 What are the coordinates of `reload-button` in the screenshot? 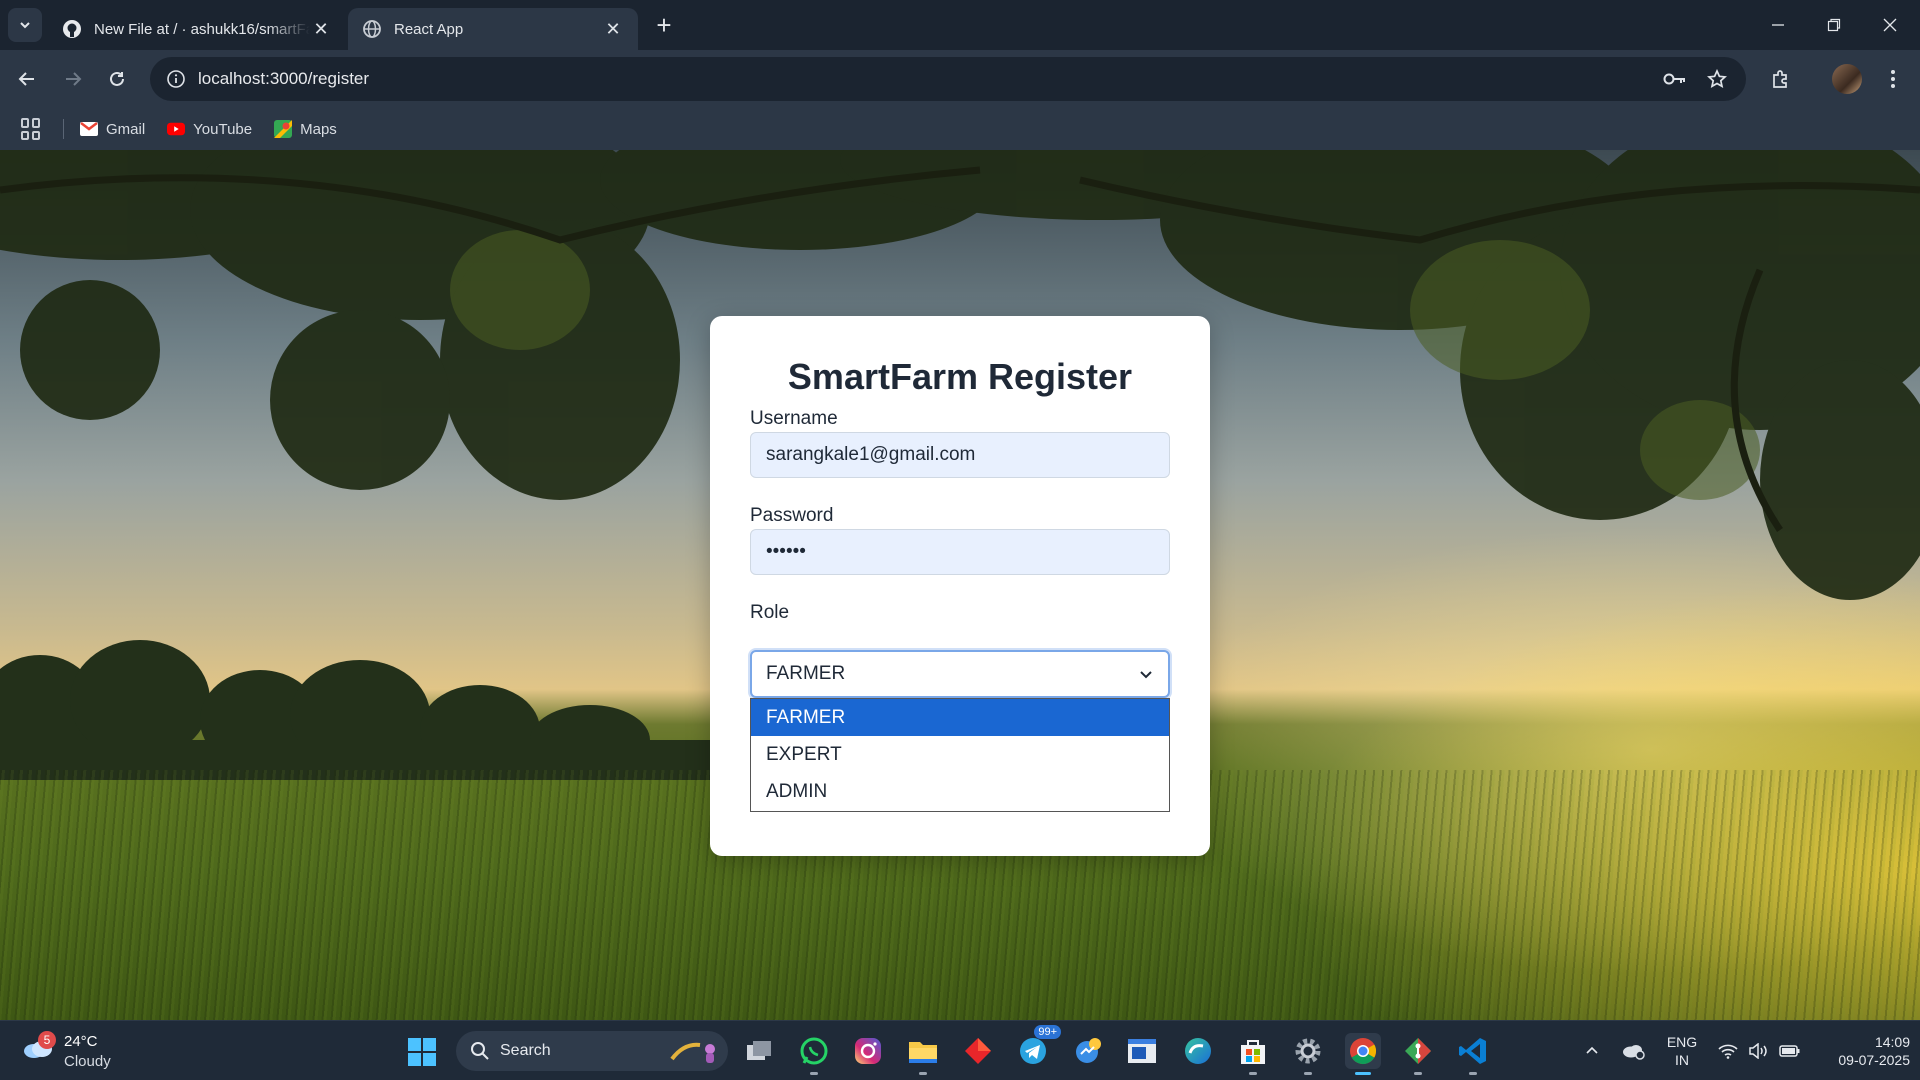 It's located at (117, 79).